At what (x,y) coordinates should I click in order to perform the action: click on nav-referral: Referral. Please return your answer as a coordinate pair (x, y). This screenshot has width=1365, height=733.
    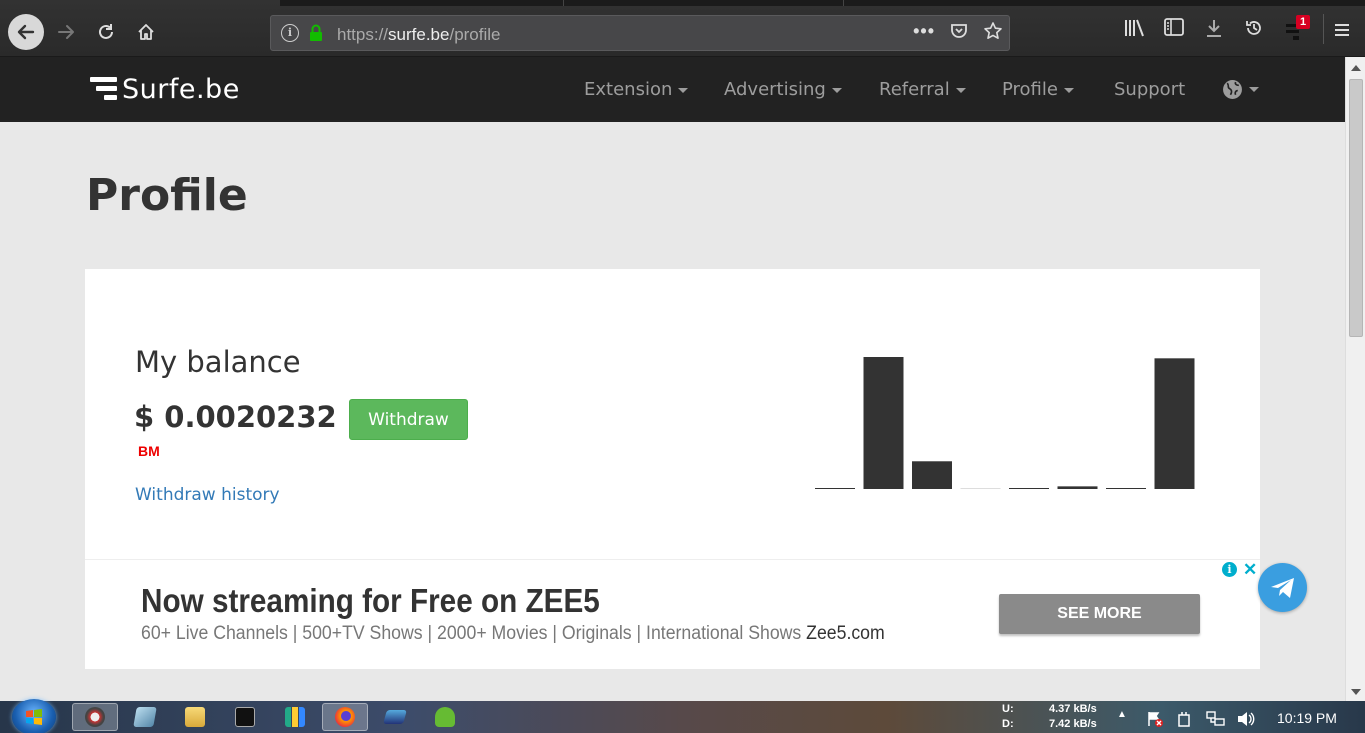
    Looking at the image, I should click on (922, 89).